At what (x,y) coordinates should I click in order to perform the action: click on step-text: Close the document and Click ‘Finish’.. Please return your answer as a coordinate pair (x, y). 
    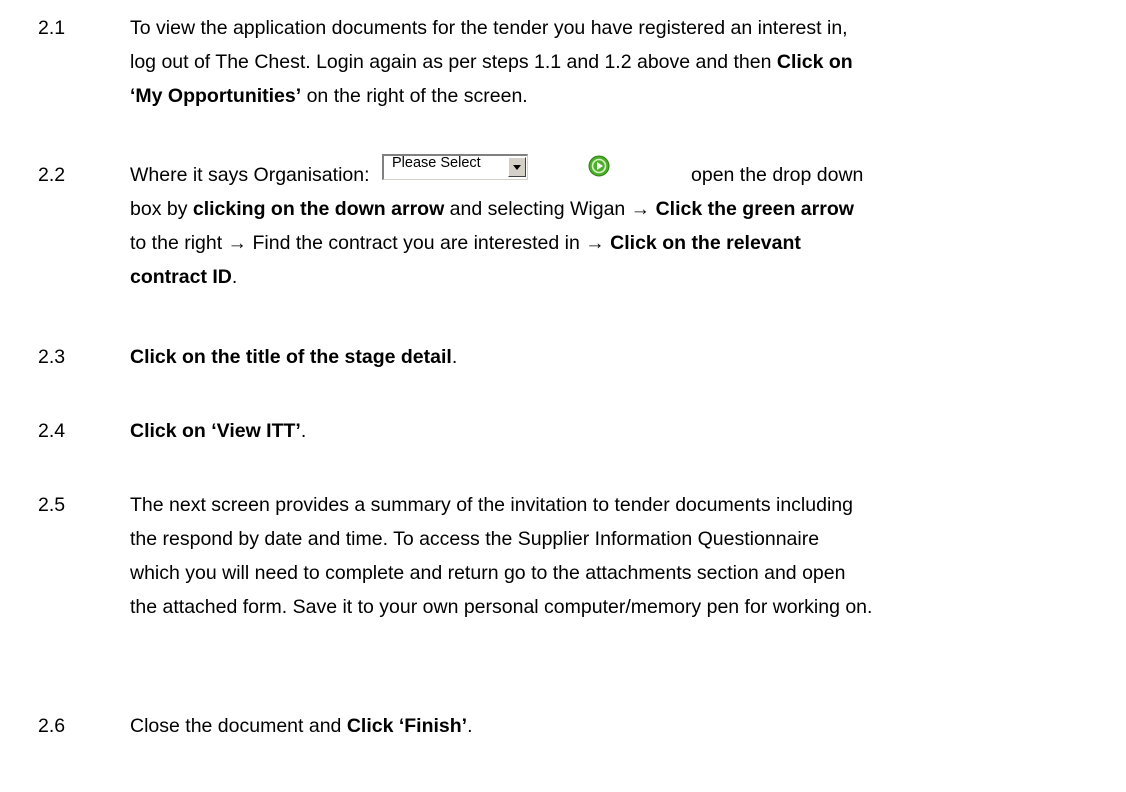
    Looking at the image, I should click on (625, 726).